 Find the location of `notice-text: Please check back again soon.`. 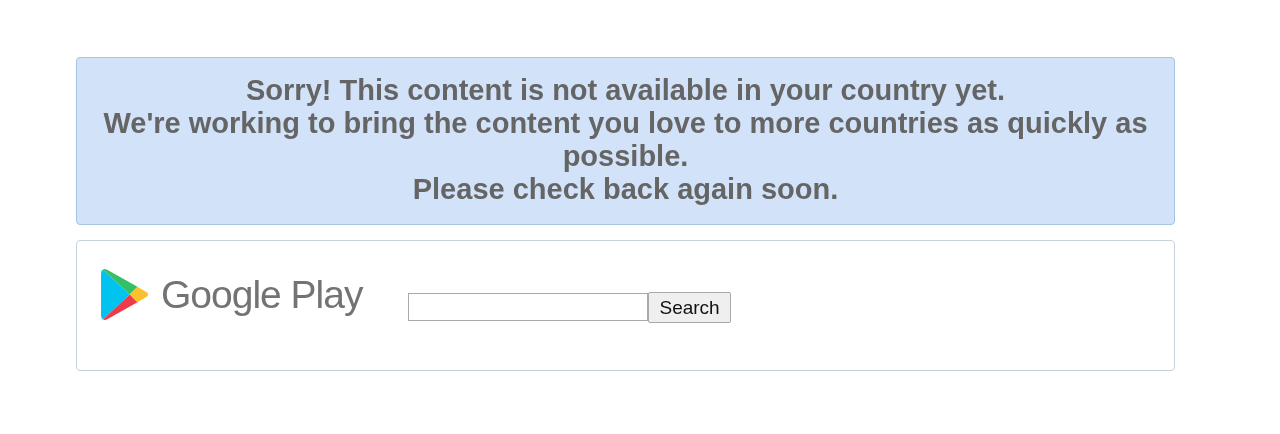

notice-text: Please check back again soon. is located at coordinates (625, 189).